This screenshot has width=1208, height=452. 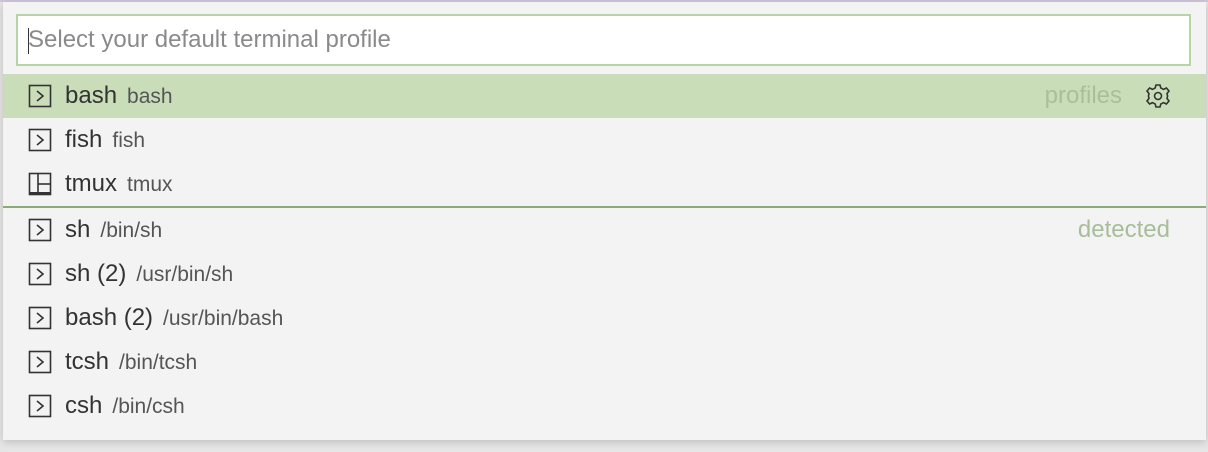 I want to click on list-item-label: tcsh/bin/tcsh, so click(x=131, y=361).